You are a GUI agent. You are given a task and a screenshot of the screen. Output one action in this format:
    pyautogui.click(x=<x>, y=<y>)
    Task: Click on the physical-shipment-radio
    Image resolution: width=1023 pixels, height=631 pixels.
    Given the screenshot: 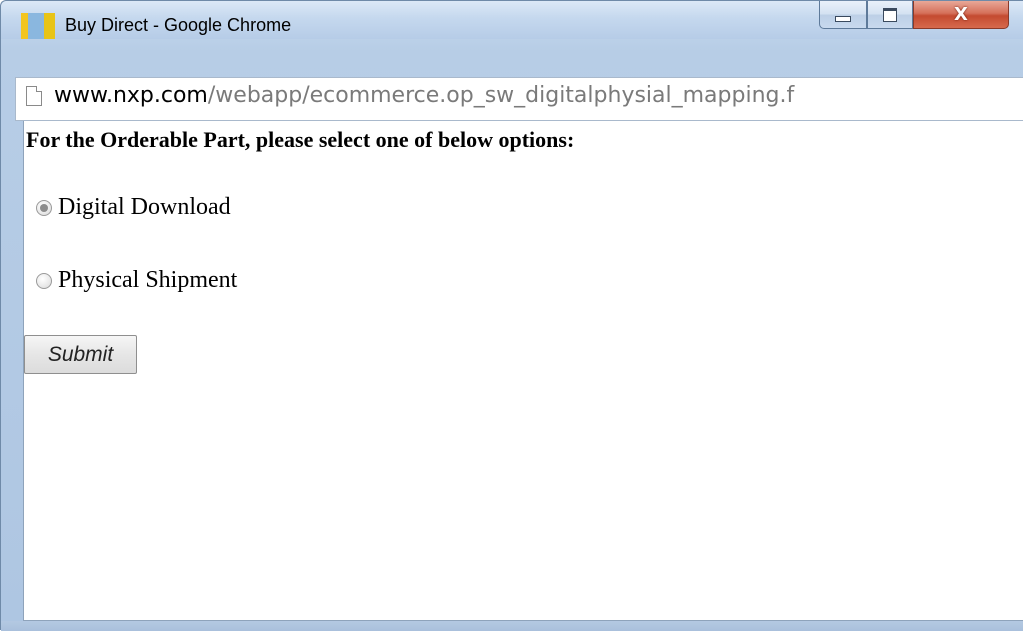 What is the action you would take?
    pyautogui.click(x=44, y=280)
    